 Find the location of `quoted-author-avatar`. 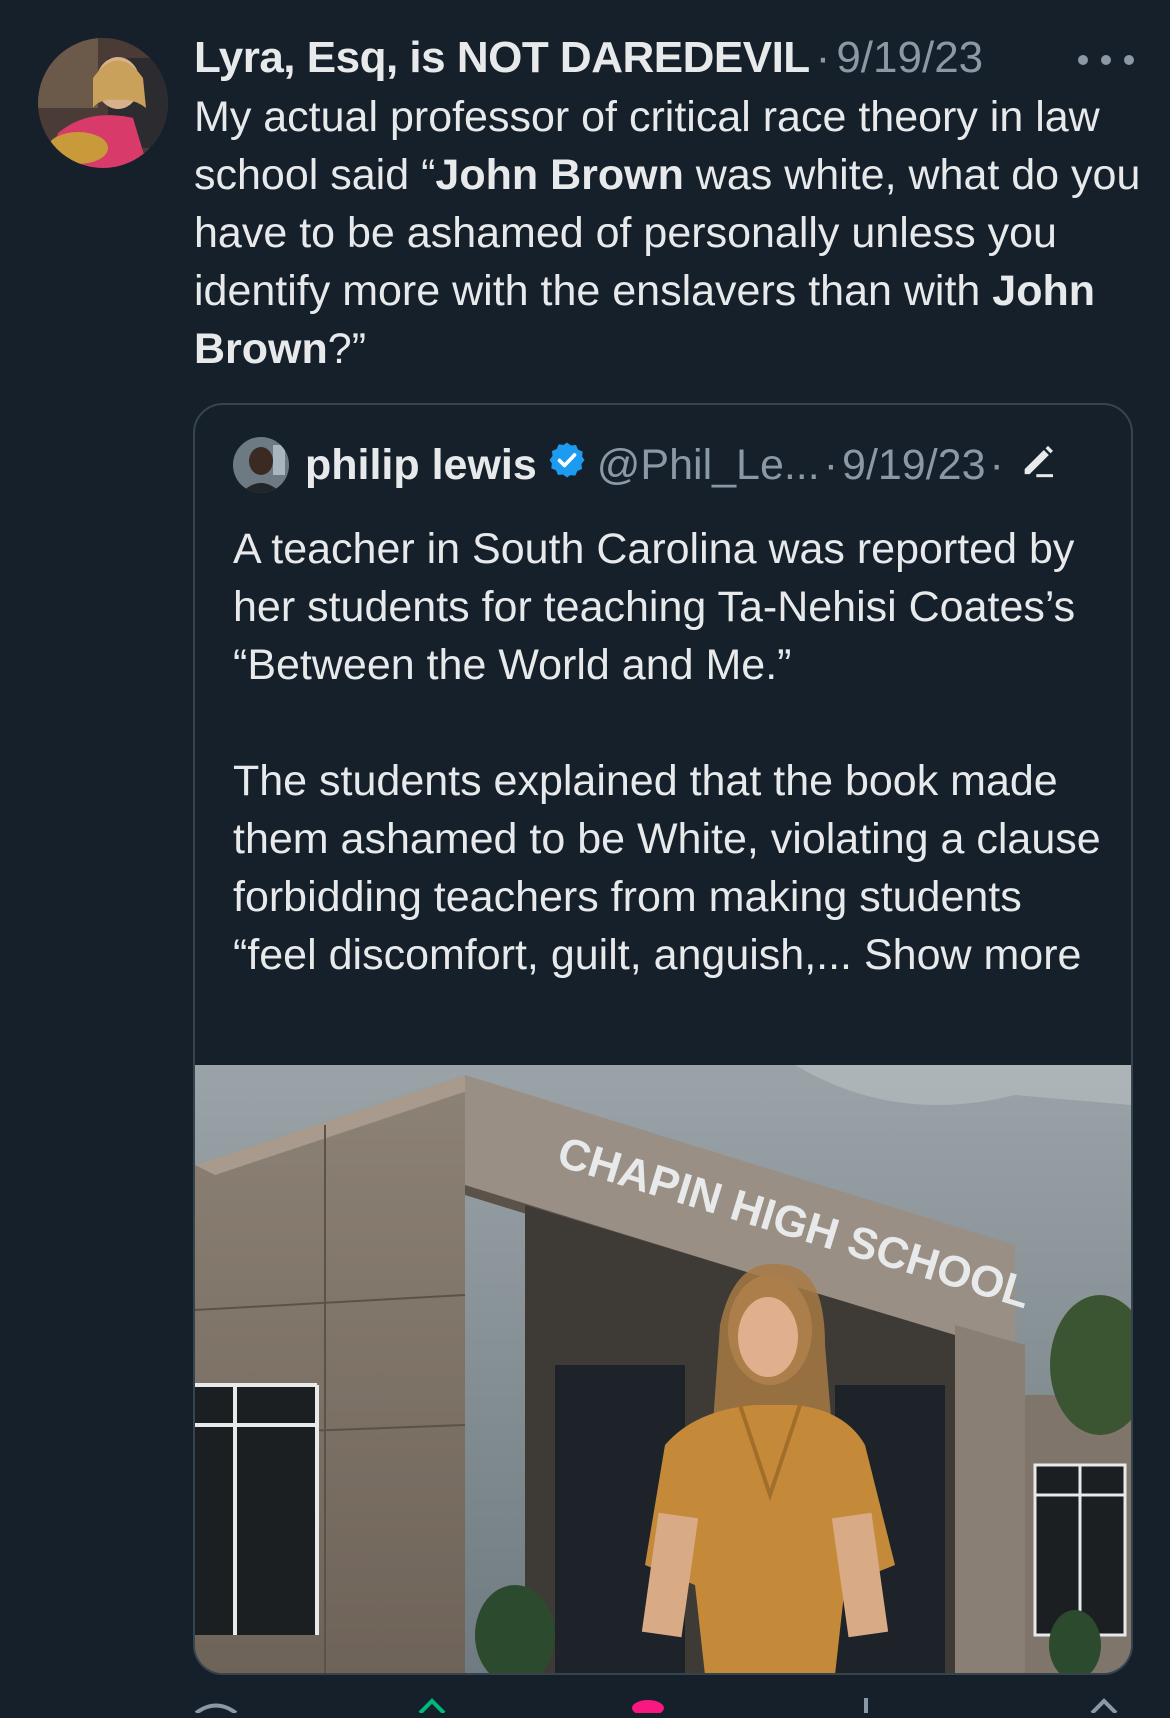

quoted-author-avatar is located at coordinates (261, 465).